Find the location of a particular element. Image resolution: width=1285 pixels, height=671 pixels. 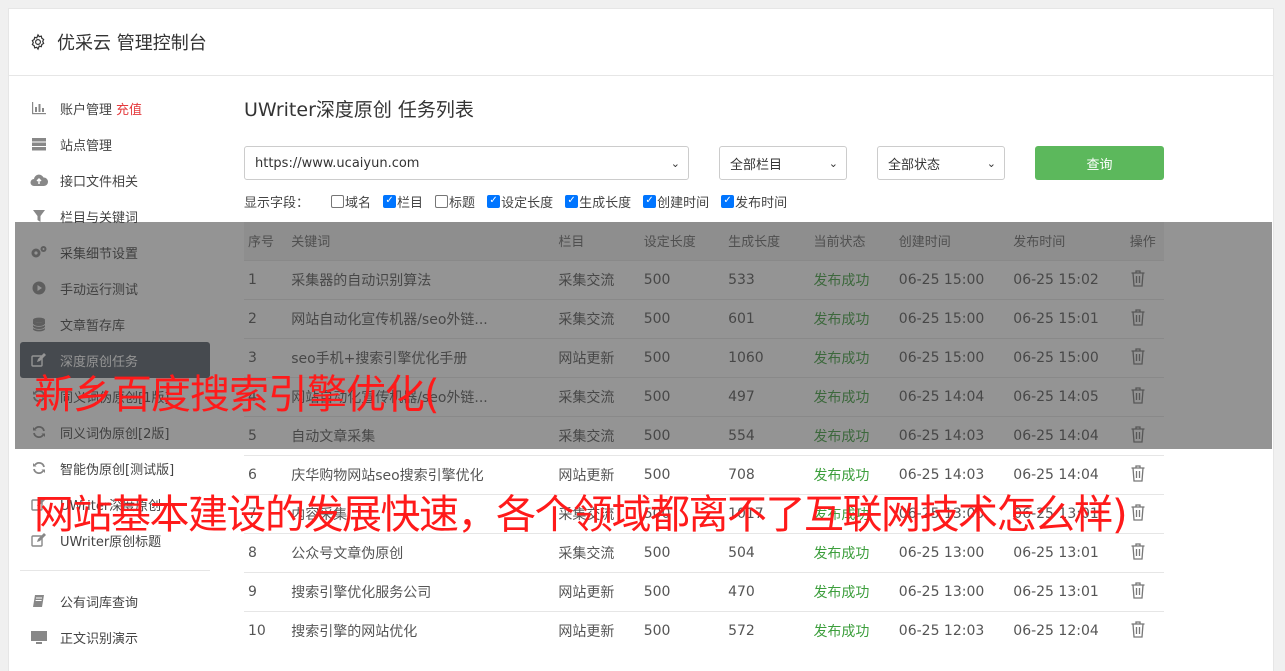

table-cell: 572 is located at coordinates (771, 630).